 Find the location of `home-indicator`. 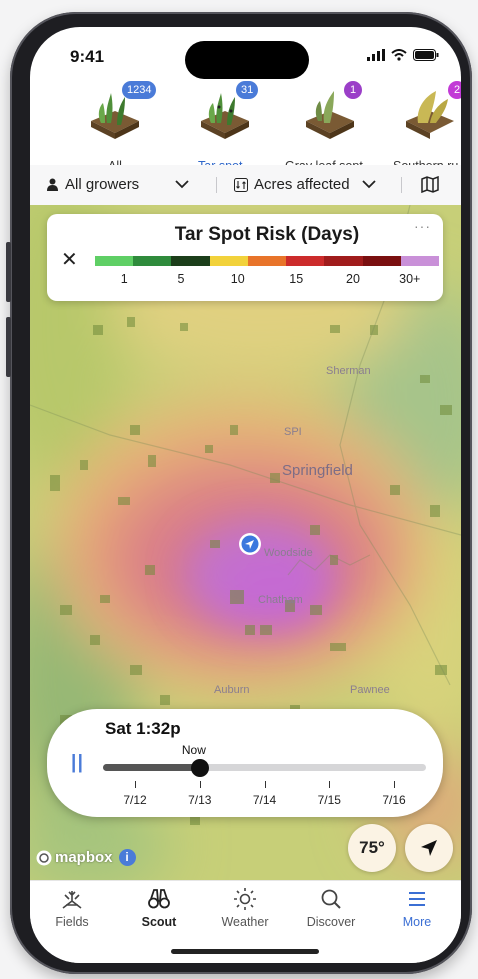

home-indicator is located at coordinates (245, 951).